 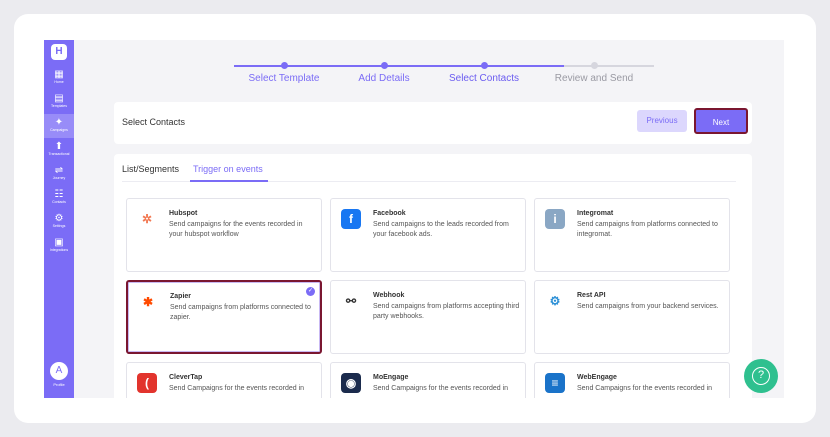 What do you see at coordinates (59, 146) in the screenshot?
I see `upload-icon: ⬆` at bounding box center [59, 146].